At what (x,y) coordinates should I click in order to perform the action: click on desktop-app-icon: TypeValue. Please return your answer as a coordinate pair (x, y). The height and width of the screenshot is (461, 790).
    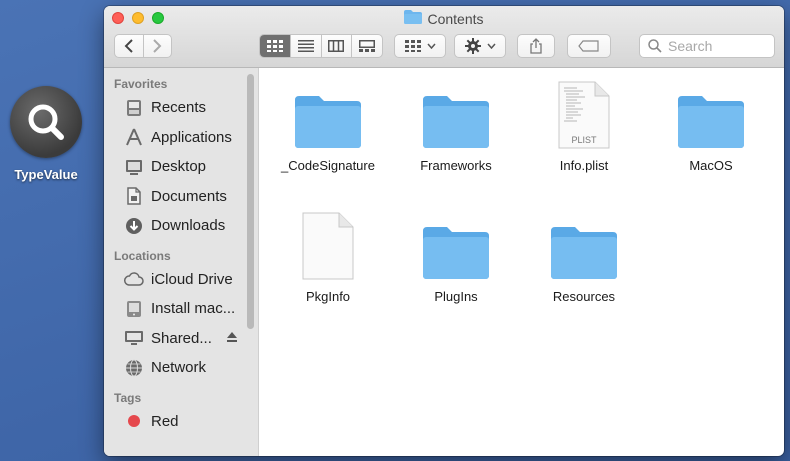
    Looking at the image, I should click on (46, 134).